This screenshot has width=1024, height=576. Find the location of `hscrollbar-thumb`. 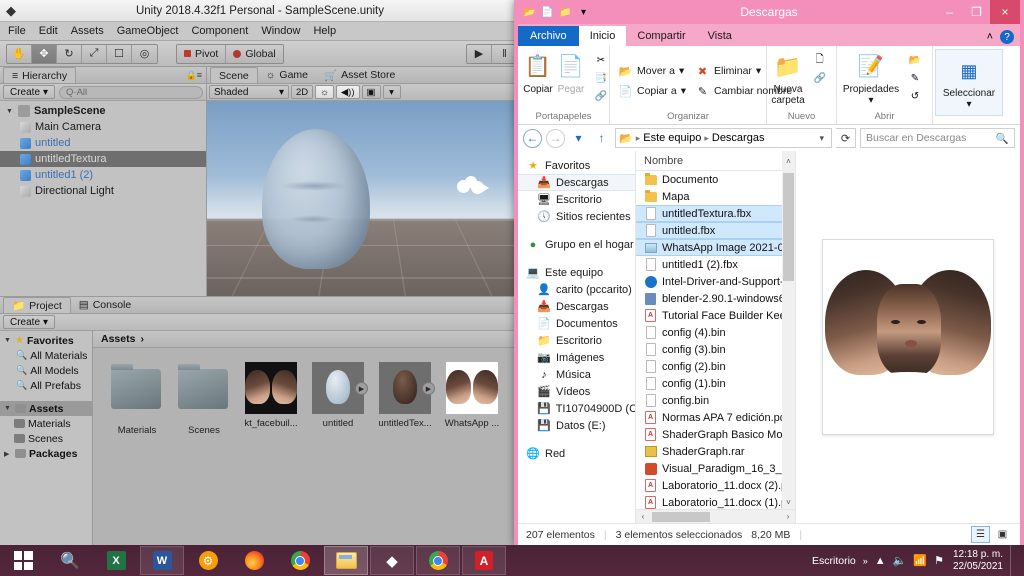

hscrollbar-thumb is located at coordinates (681, 516).